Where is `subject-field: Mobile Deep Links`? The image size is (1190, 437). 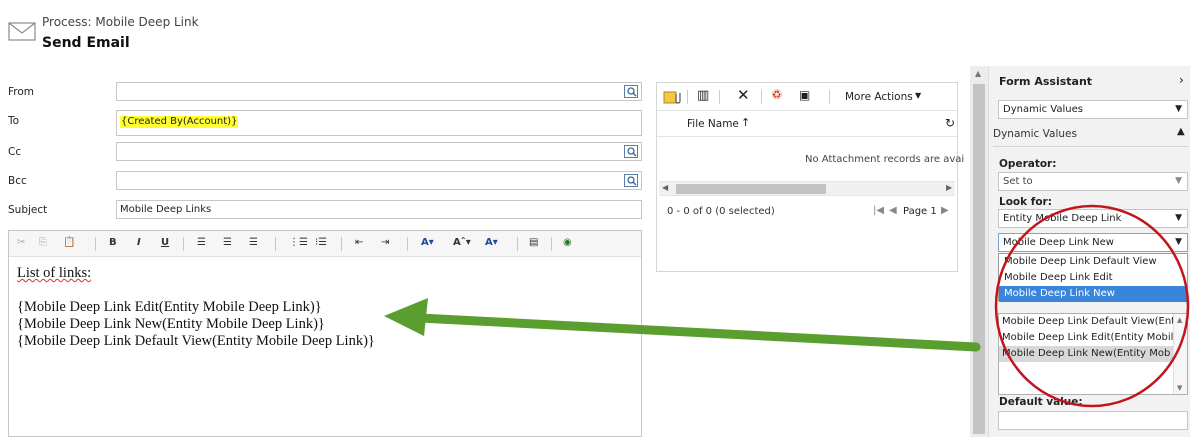
subject-field: Mobile Deep Links is located at coordinates (379, 209).